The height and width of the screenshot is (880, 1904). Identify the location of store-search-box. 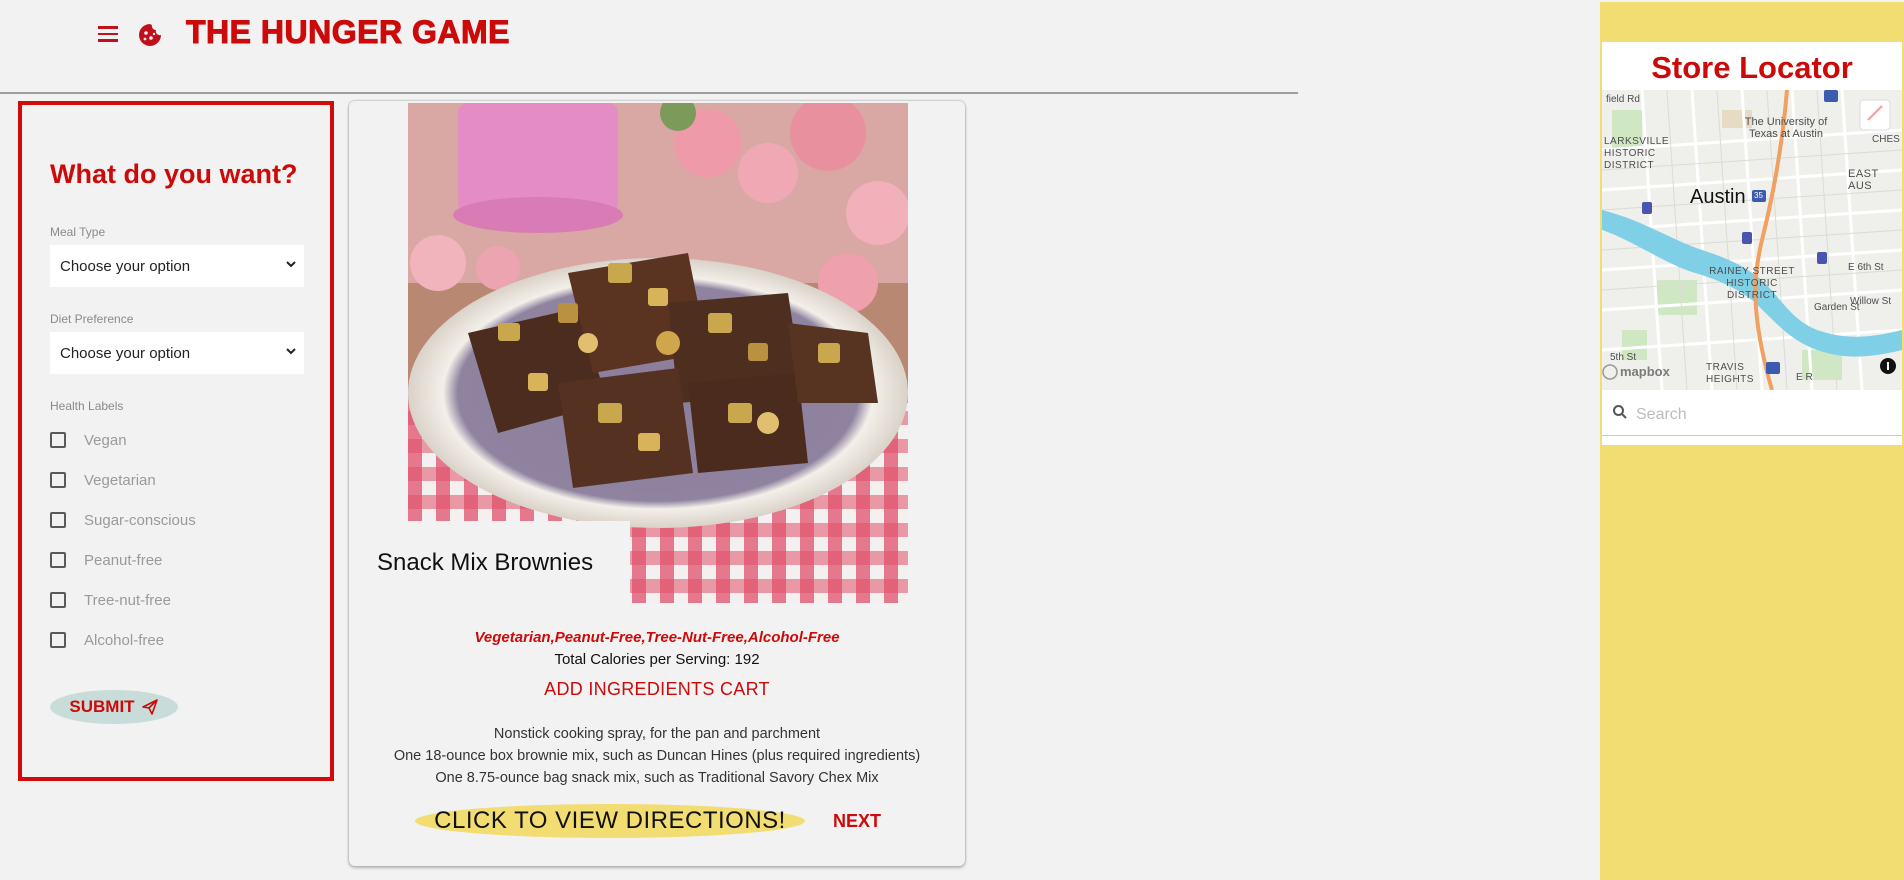
(1752, 416).